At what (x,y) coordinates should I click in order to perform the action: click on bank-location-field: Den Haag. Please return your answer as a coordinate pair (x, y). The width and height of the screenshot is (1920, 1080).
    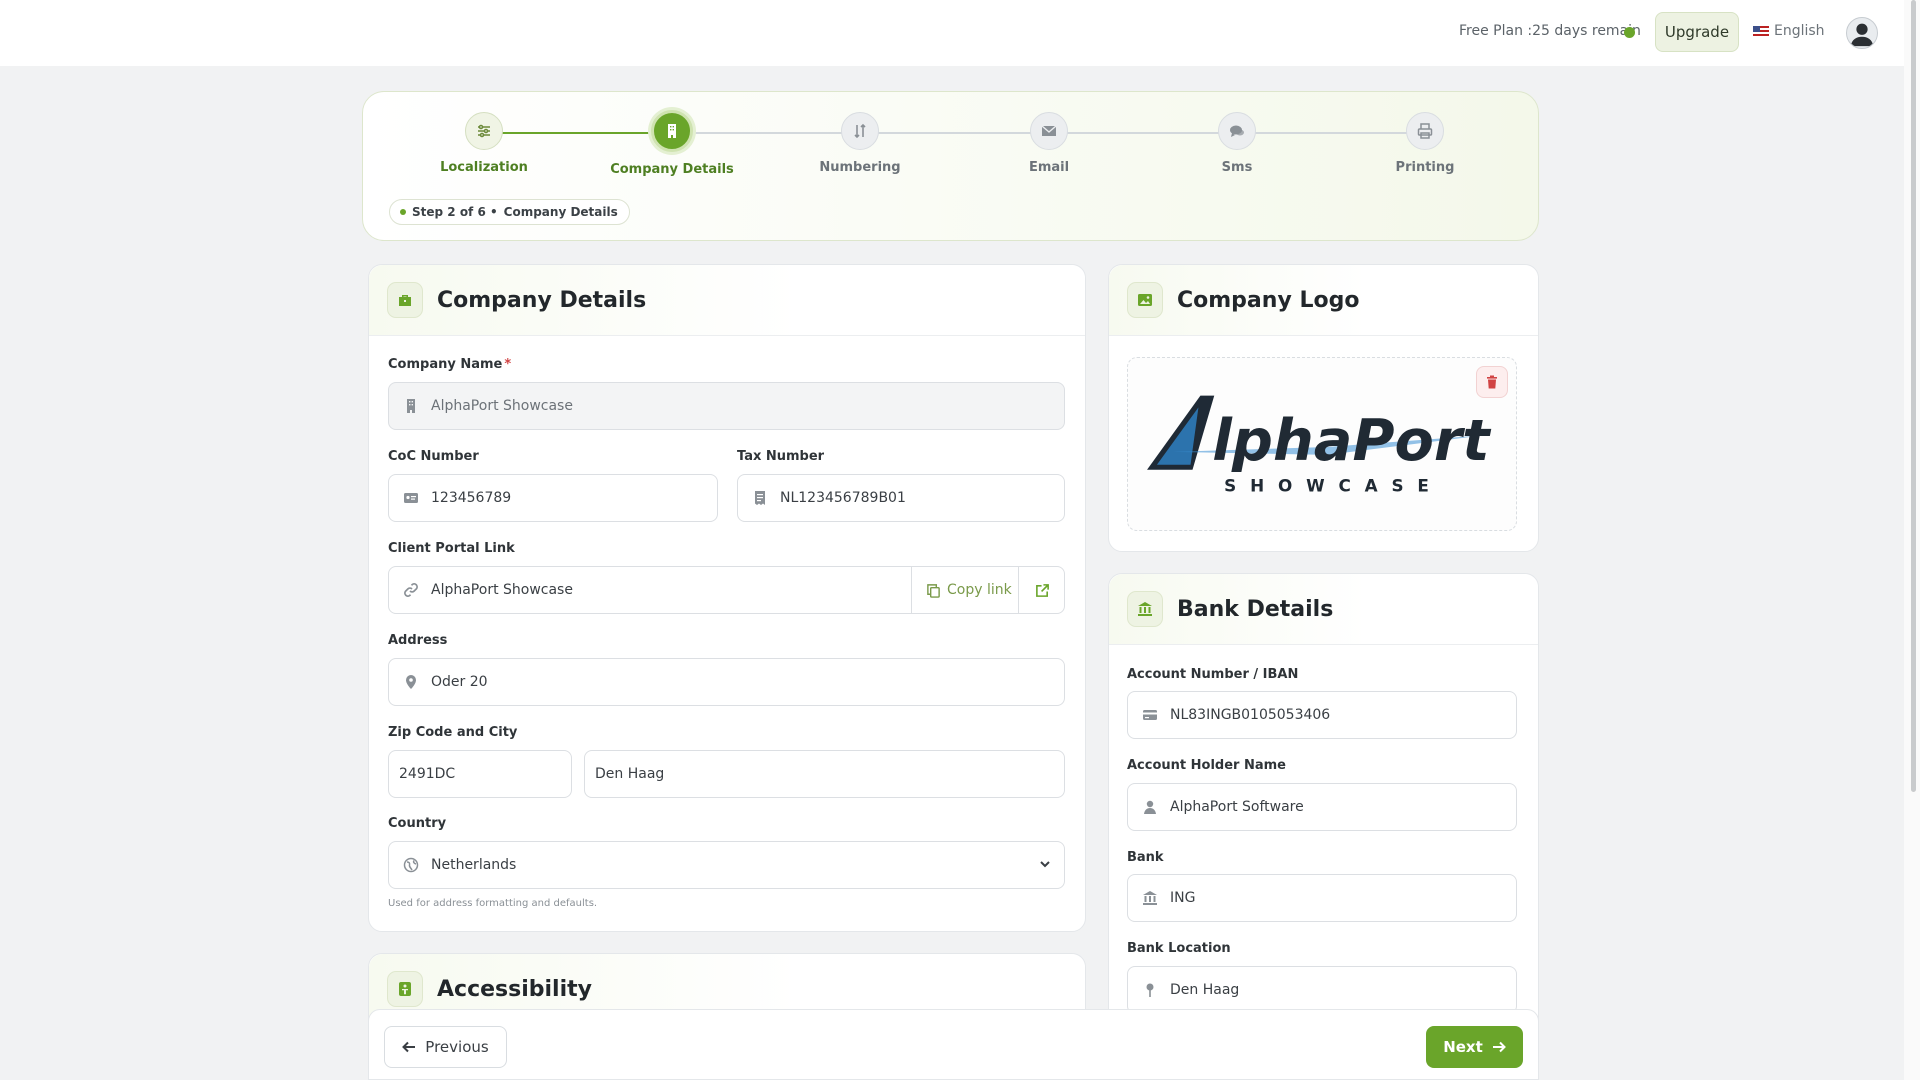
    Looking at the image, I should click on (1322, 990).